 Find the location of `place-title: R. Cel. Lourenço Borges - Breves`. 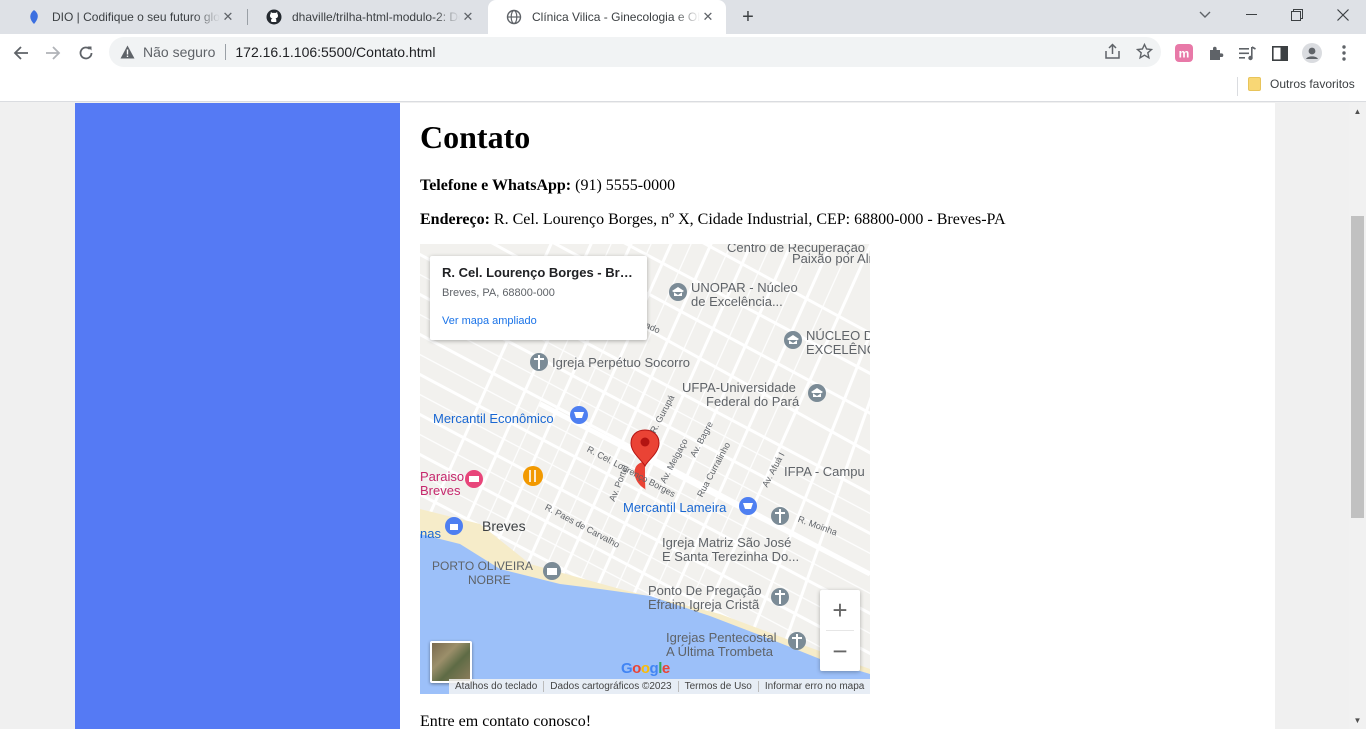

place-title: R. Cel. Lourenço Borges - Breves is located at coordinates (538, 272).